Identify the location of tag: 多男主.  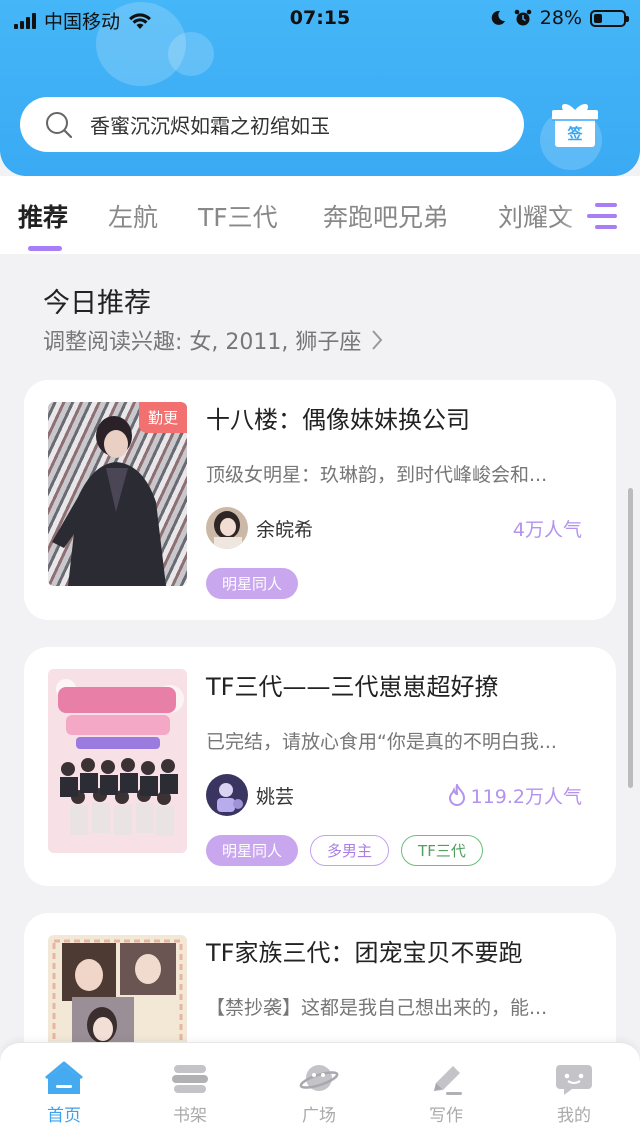
(350, 850).